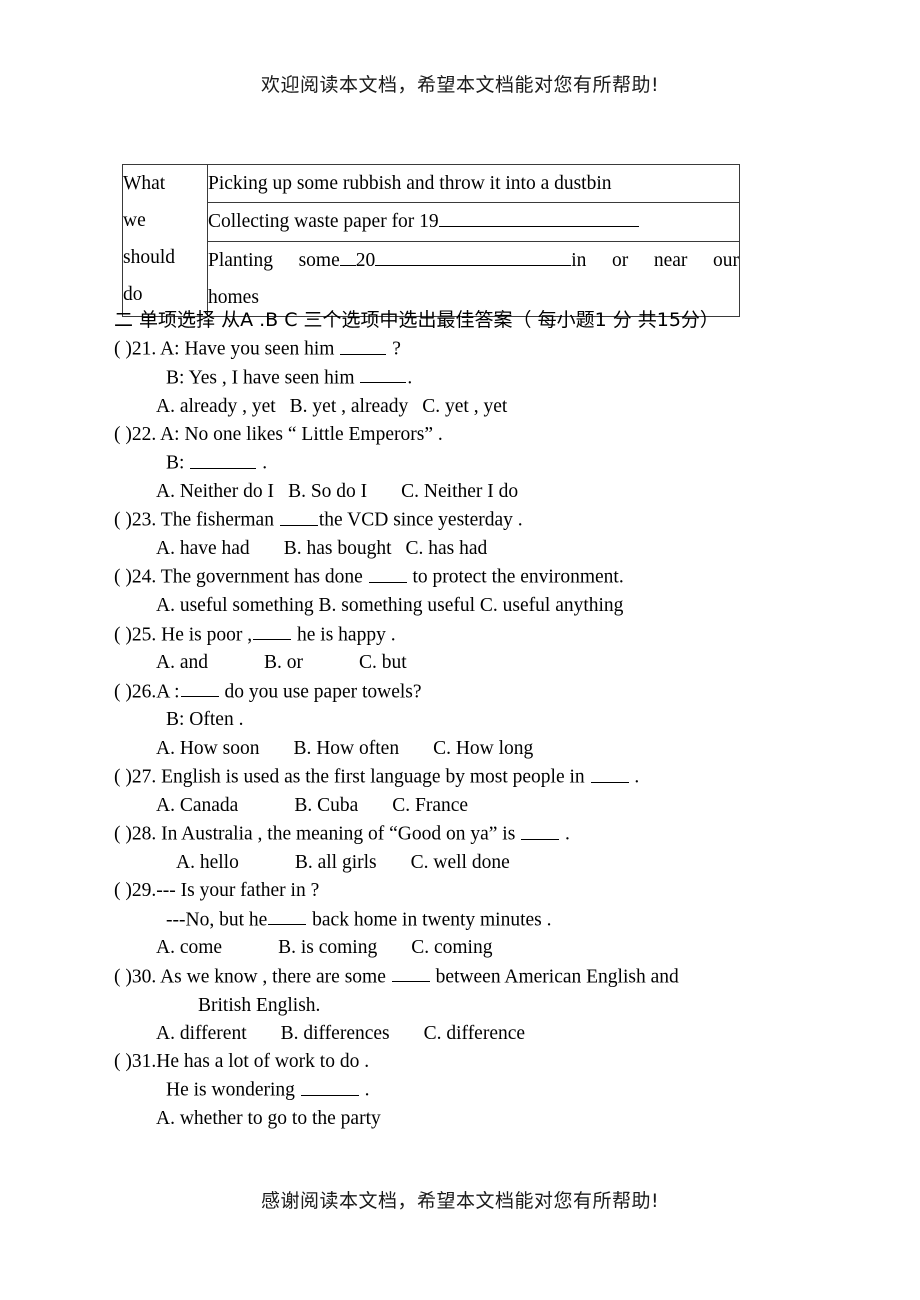 The width and height of the screenshot is (920, 1300). What do you see at coordinates (346, 748) in the screenshot?
I see `q26-option-b: B. How often` at bounding box center [346, 748].